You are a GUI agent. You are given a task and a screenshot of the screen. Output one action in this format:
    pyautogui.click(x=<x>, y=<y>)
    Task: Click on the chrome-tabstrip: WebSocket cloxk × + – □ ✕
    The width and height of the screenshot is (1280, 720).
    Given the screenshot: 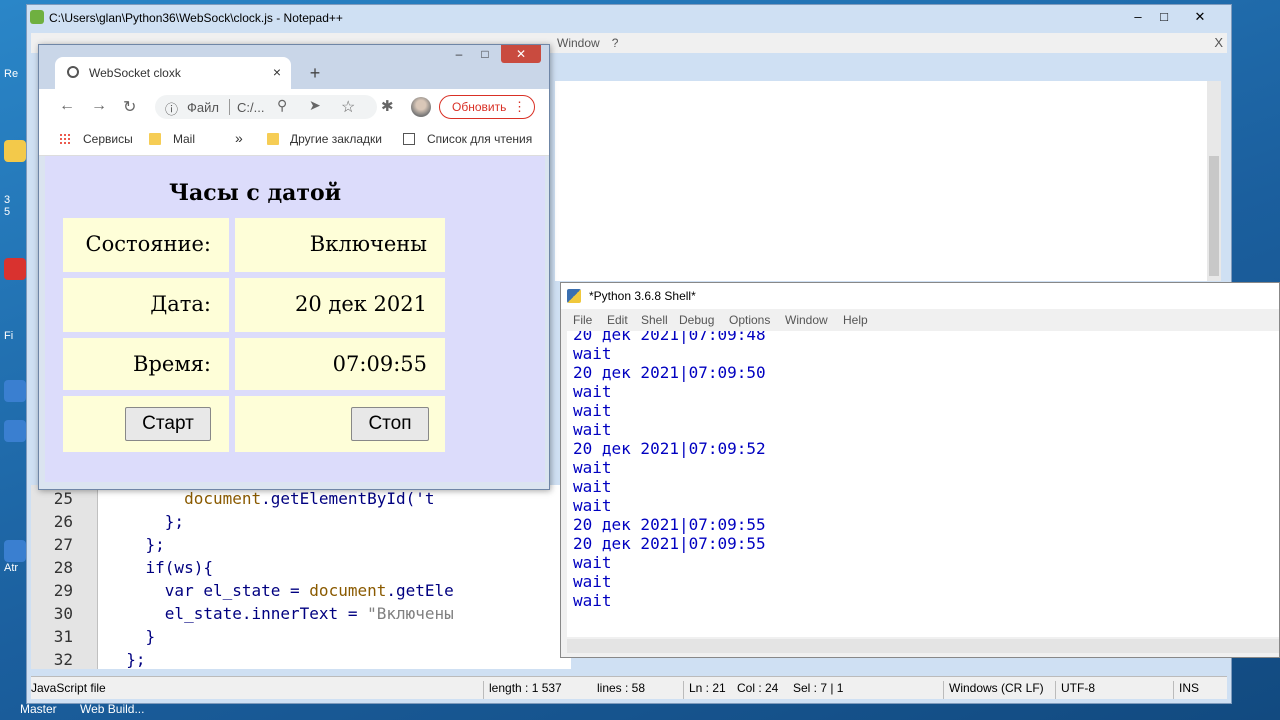 What is the action you would take?
    pyautogui.click(x=294, y=67)
    